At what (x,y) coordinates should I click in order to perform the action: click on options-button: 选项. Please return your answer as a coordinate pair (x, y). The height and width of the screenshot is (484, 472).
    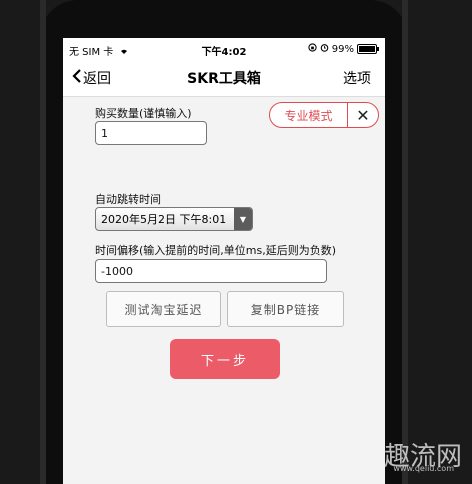
    Looking at the image, I should click on (357, 78).